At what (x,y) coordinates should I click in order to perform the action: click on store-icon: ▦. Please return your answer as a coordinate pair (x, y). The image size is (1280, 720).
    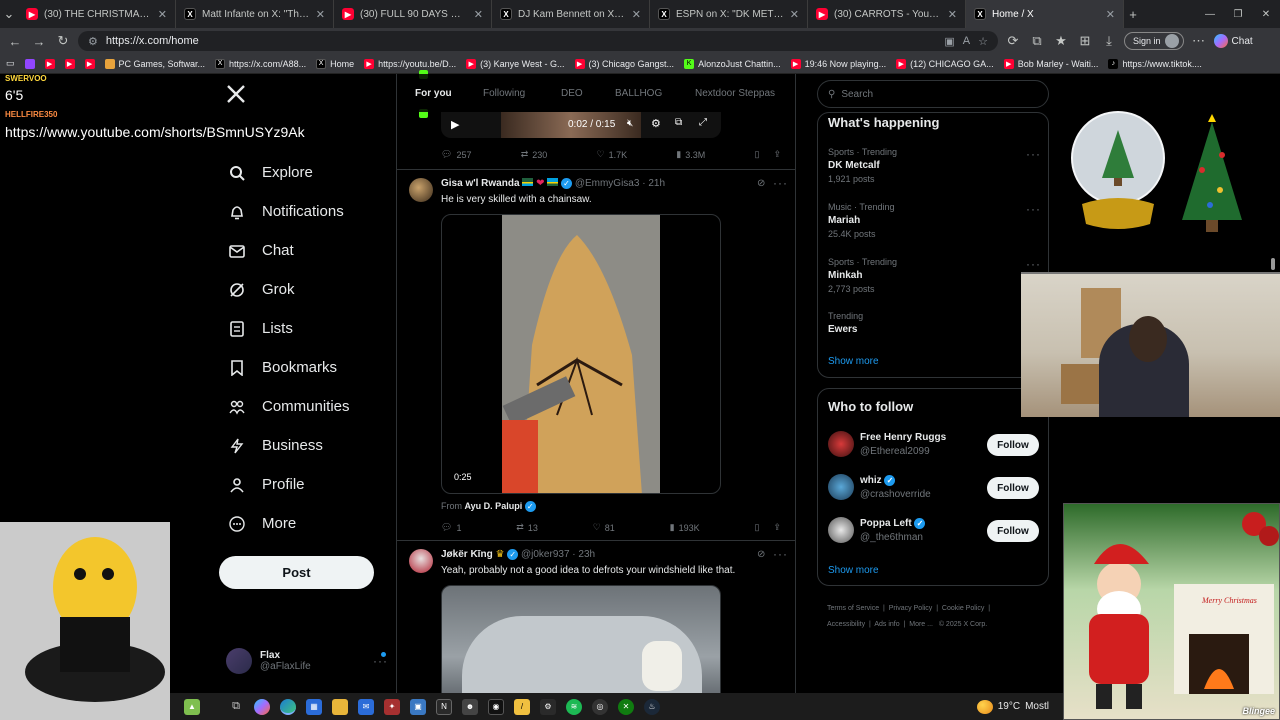
    Looking at the image, I should click on (314, 706).